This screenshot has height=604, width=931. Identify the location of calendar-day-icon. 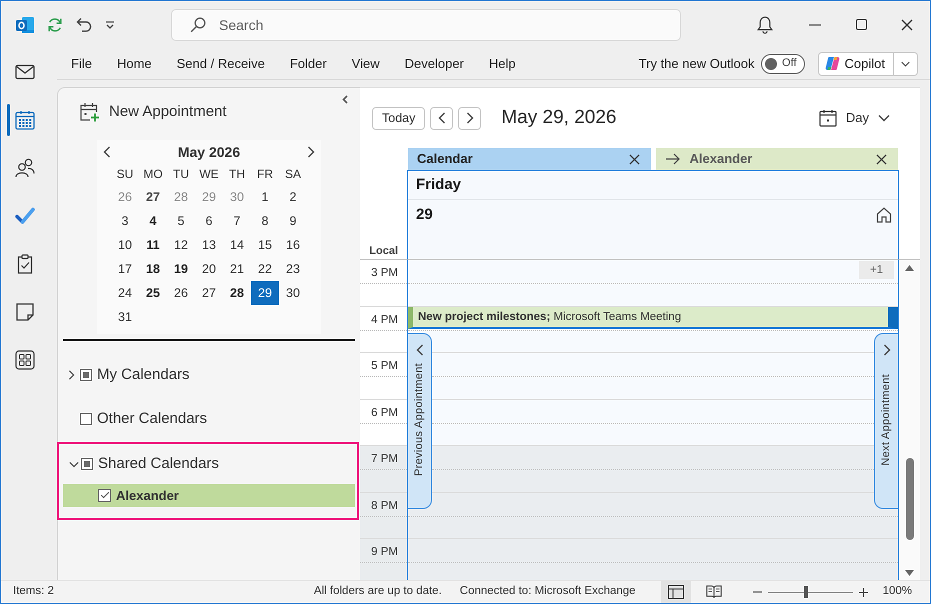
(827, 118).